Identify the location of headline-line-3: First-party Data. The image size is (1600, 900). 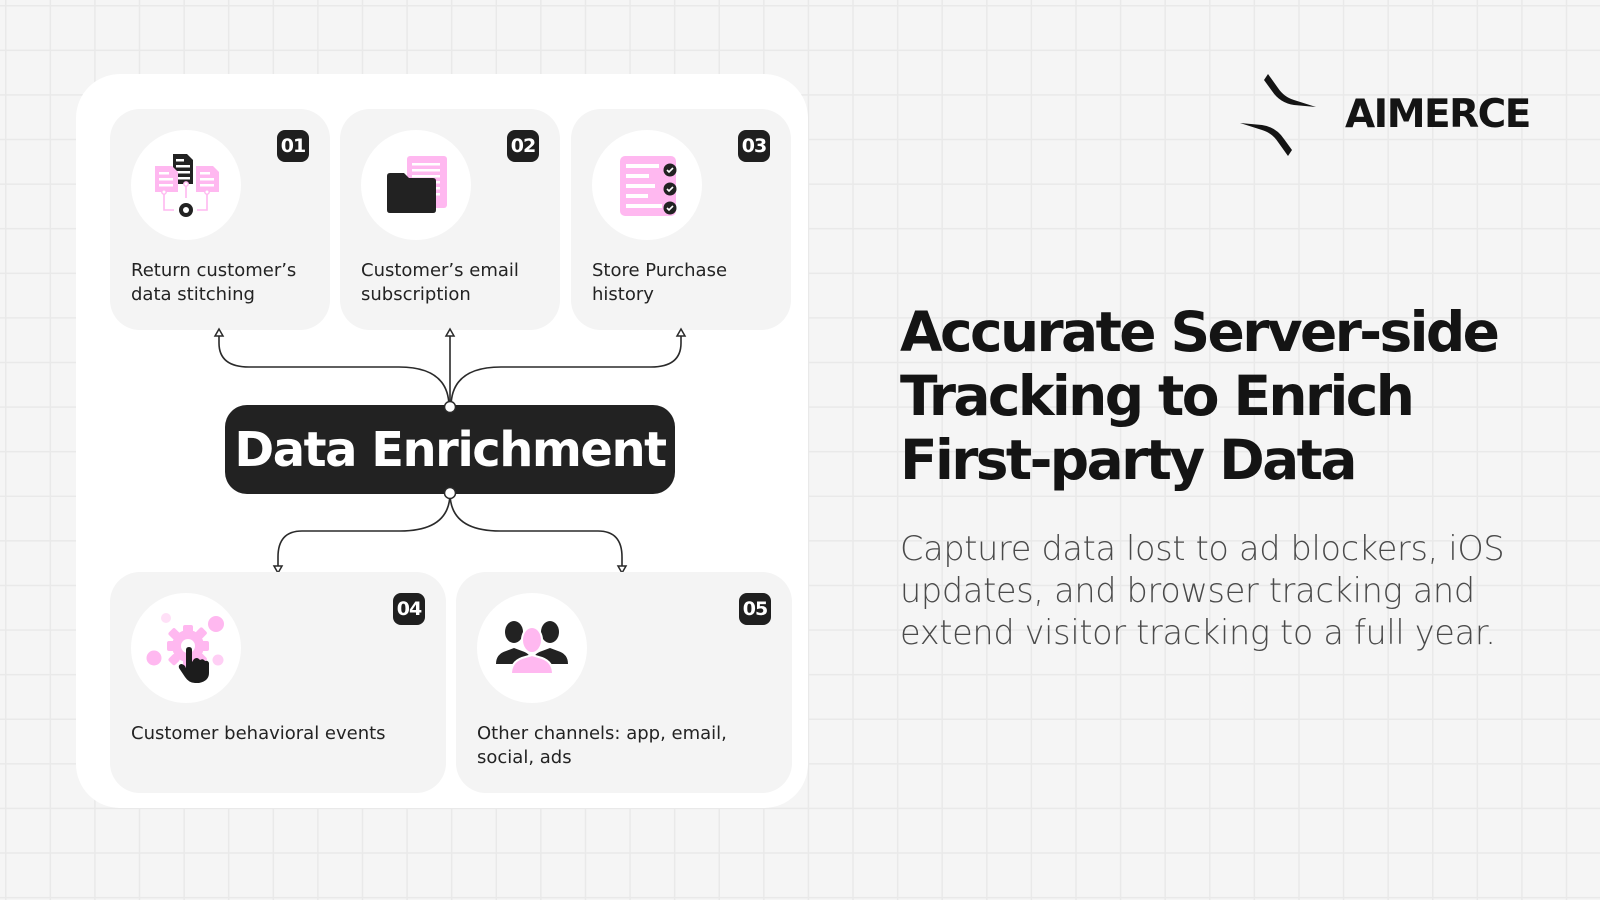
(1128, 460).